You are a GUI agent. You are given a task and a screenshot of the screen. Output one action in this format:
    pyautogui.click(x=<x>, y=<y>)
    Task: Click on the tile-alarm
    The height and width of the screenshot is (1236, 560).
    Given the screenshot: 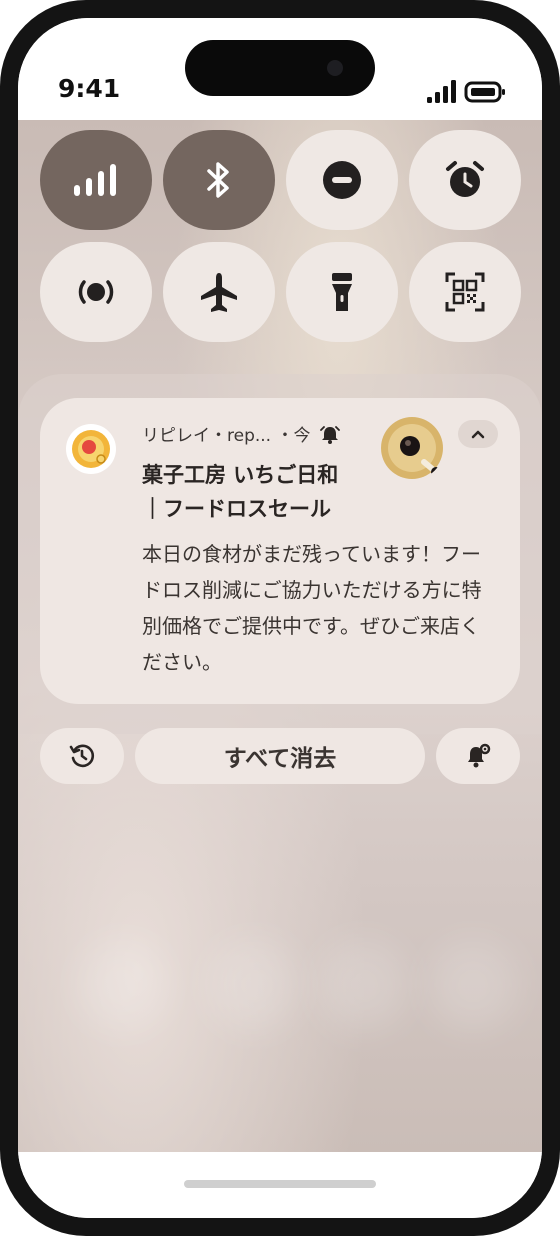 What is the action you would take?
    pyautogui.click(x=465, y=180)
    